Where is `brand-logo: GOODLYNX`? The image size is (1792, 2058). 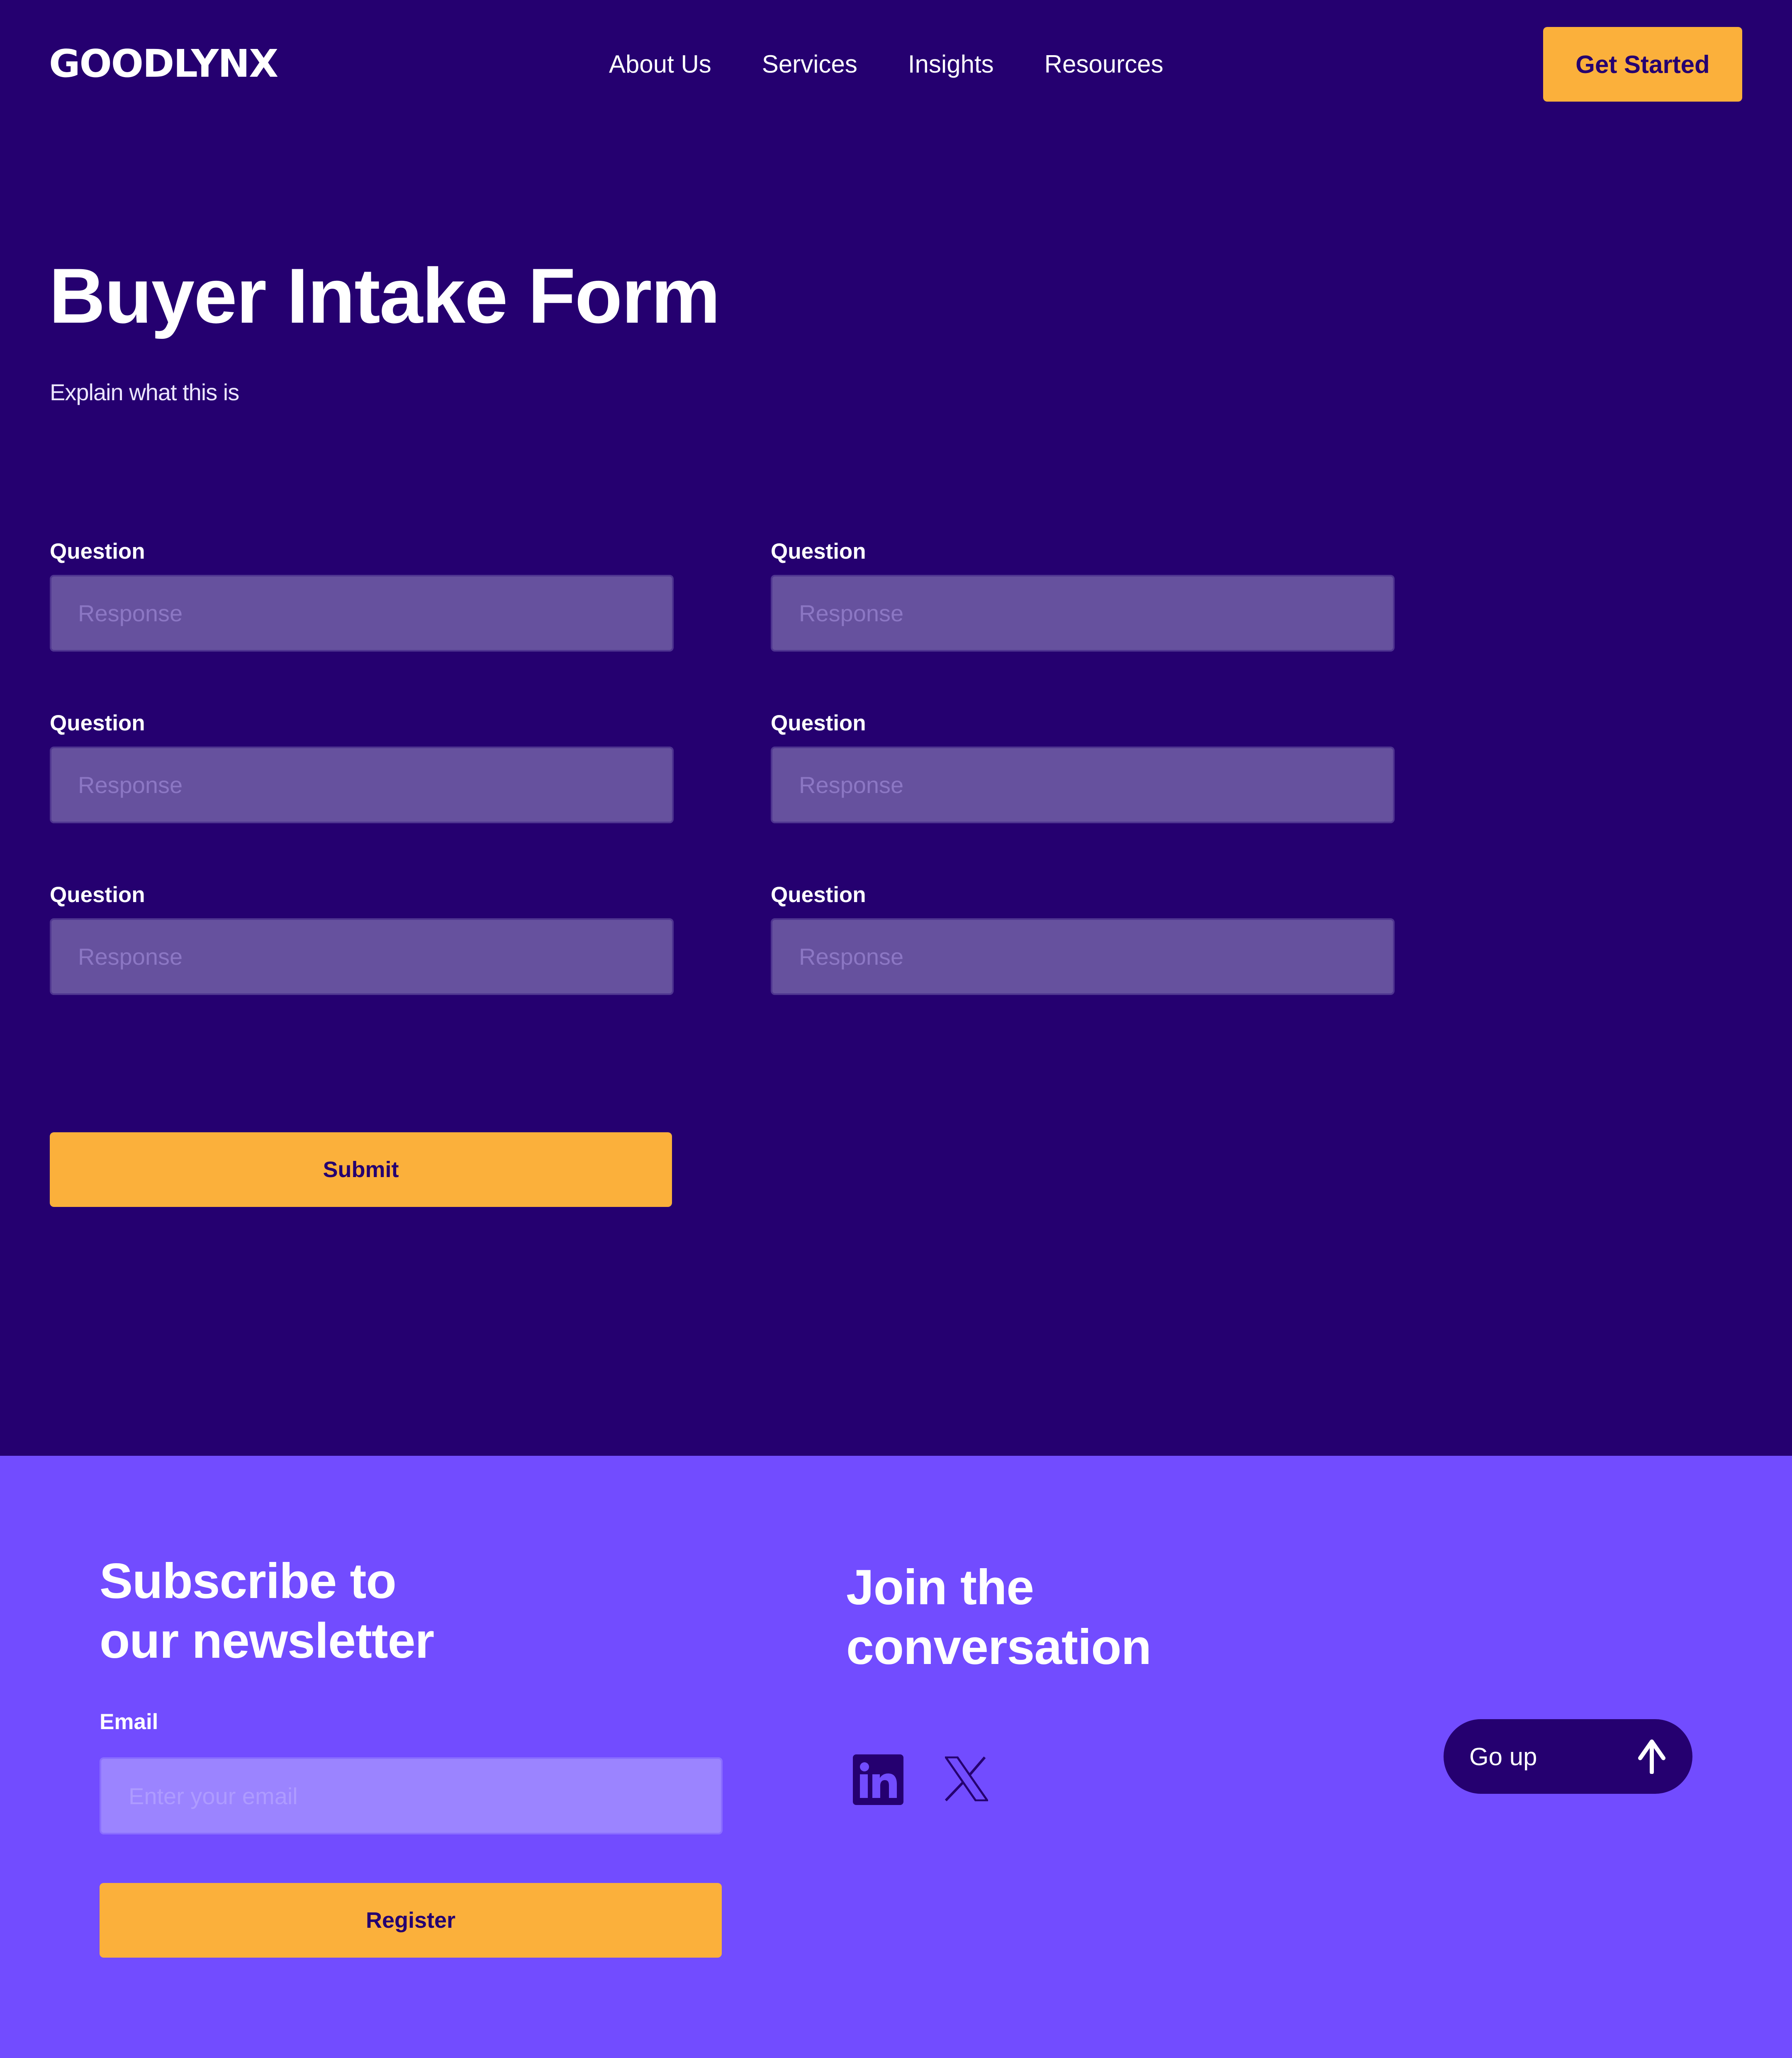 brand-logo: GOODLYNX is located at coordinates (163, 63).